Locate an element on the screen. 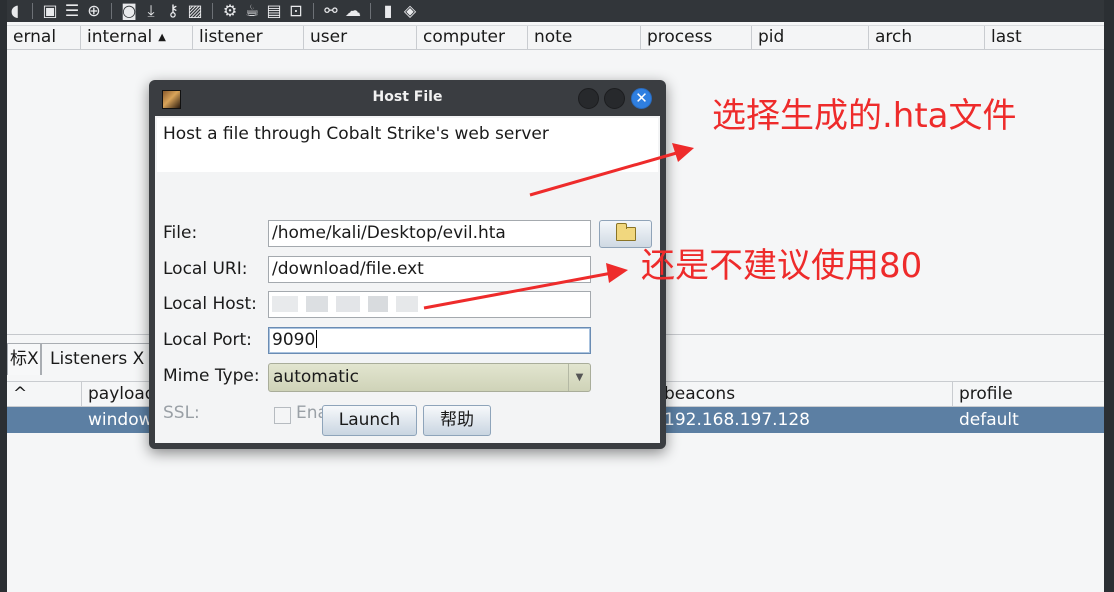 Image resolution: width=1114 pixels, height=592 pixels. column-header-user: user is located at coordinates (360, 37).